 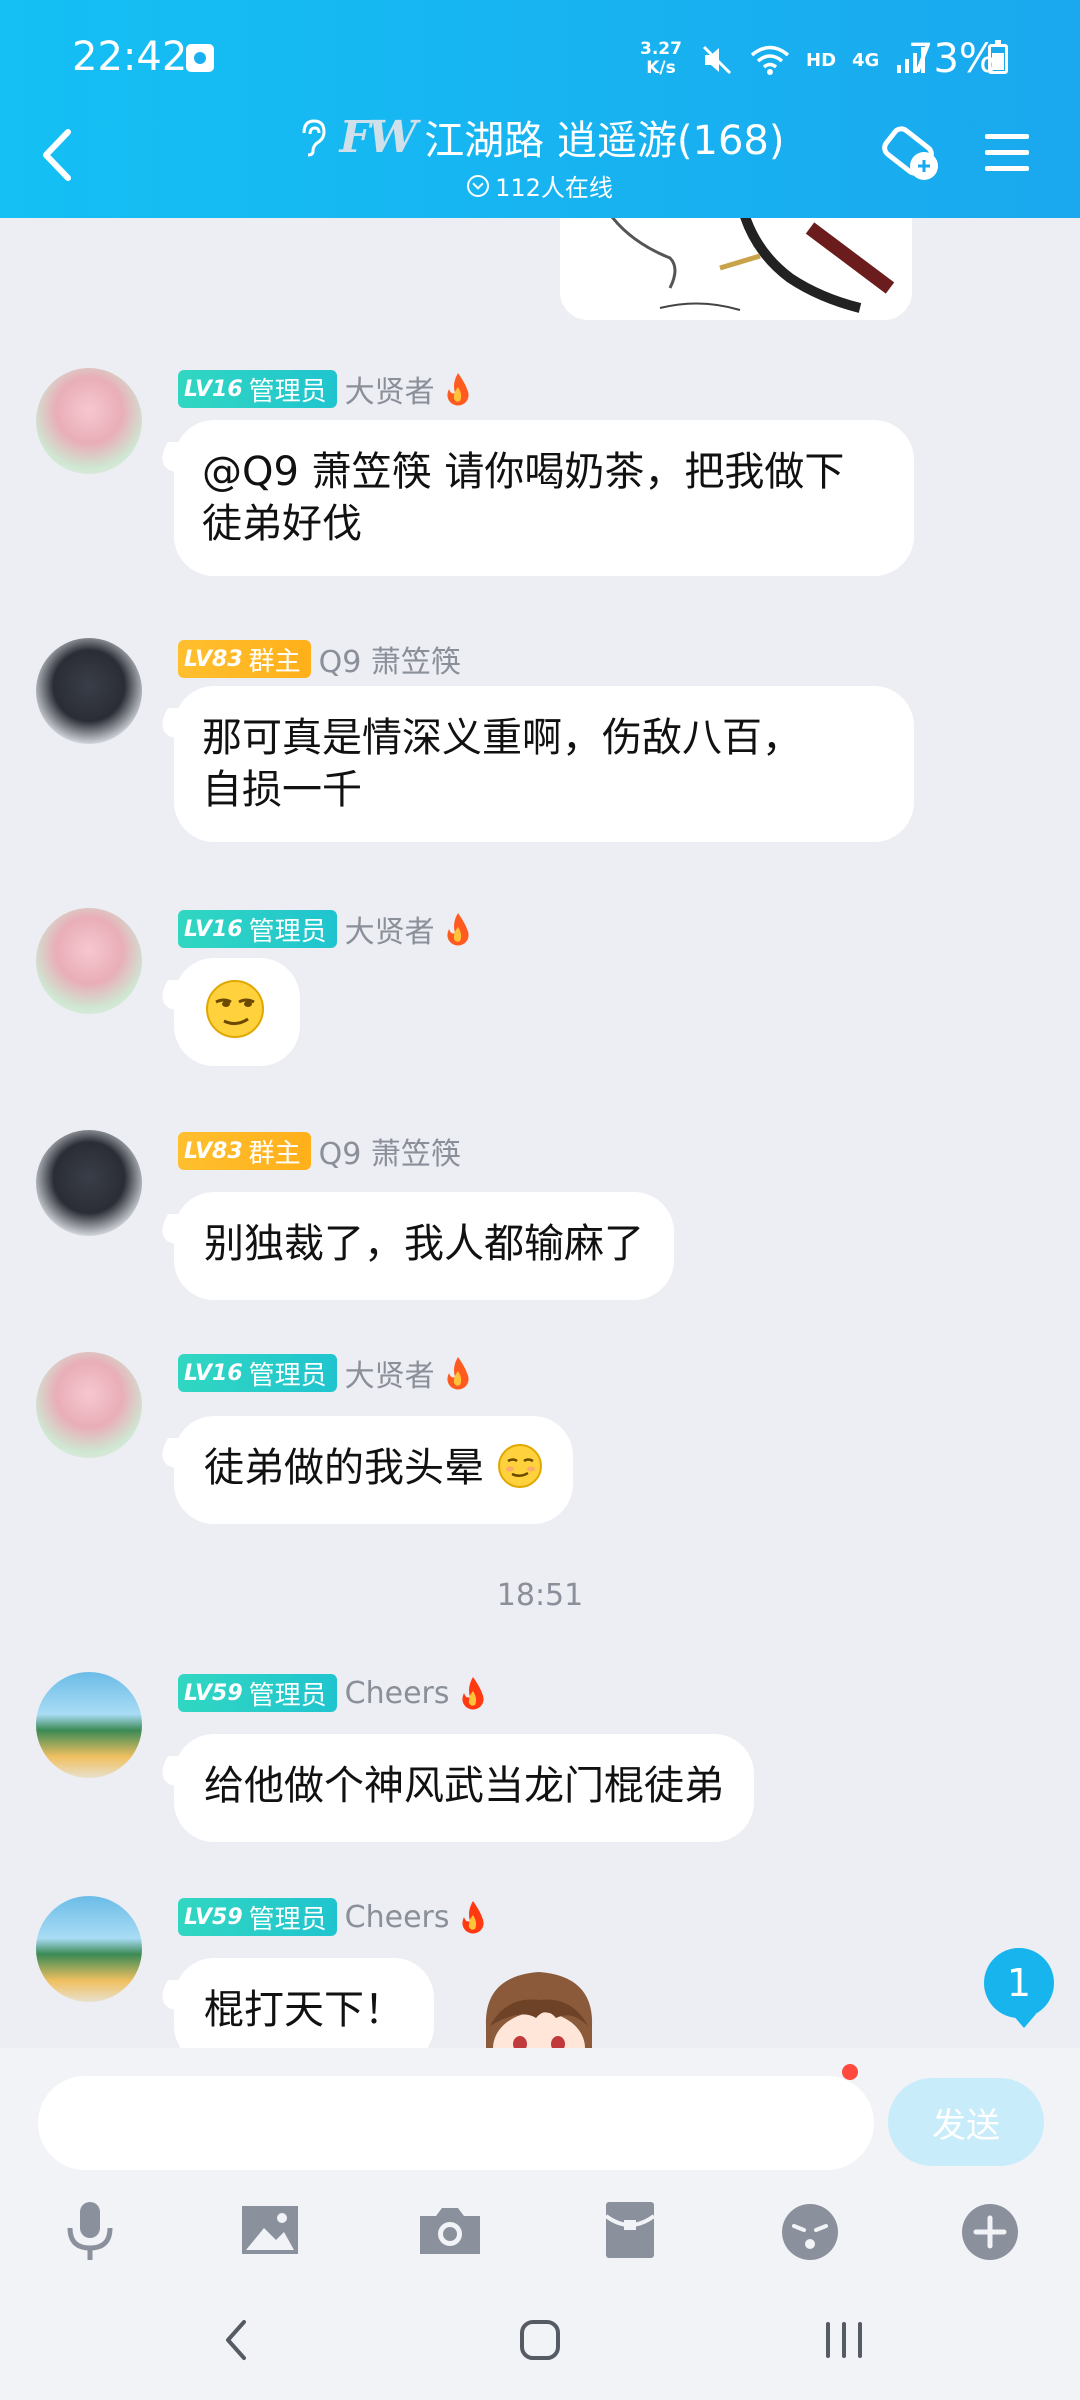 I want to click on composer: 发送, so click(x=540, y=2164).